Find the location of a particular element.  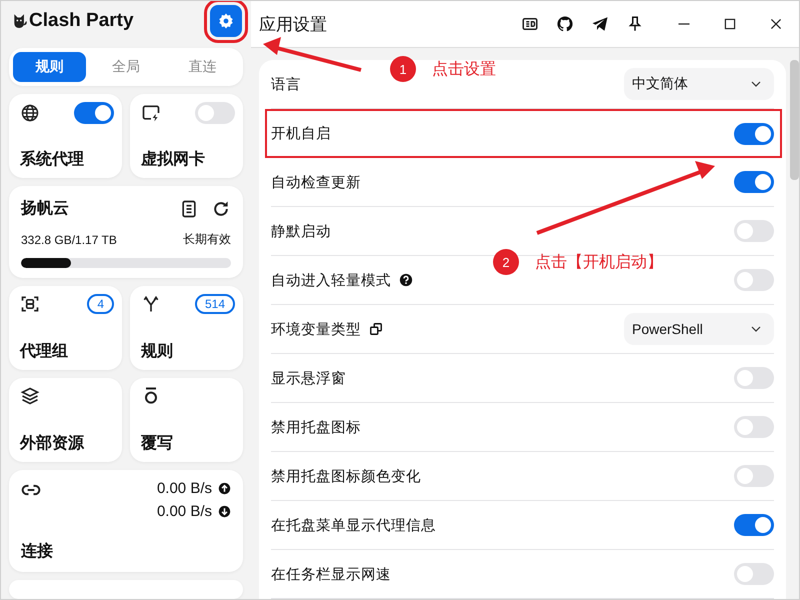

setting-label: 静默启动 is located at coordinates (301, 231).